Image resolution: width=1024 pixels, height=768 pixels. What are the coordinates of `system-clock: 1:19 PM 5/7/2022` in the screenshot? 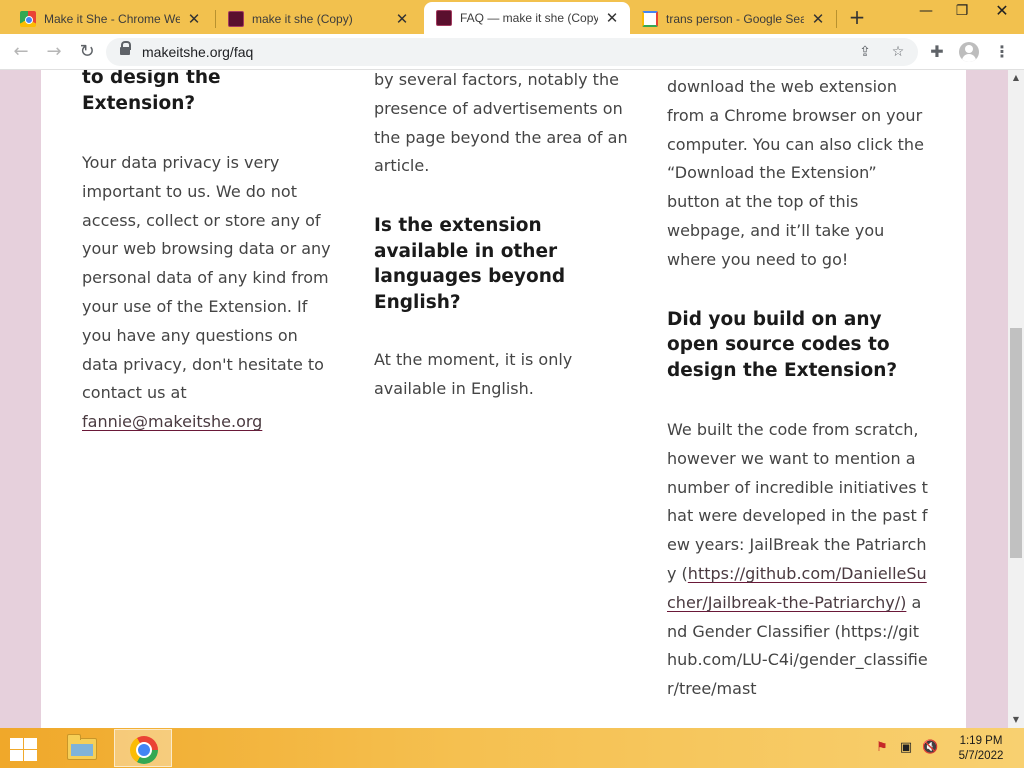 It's located at (981, 749).